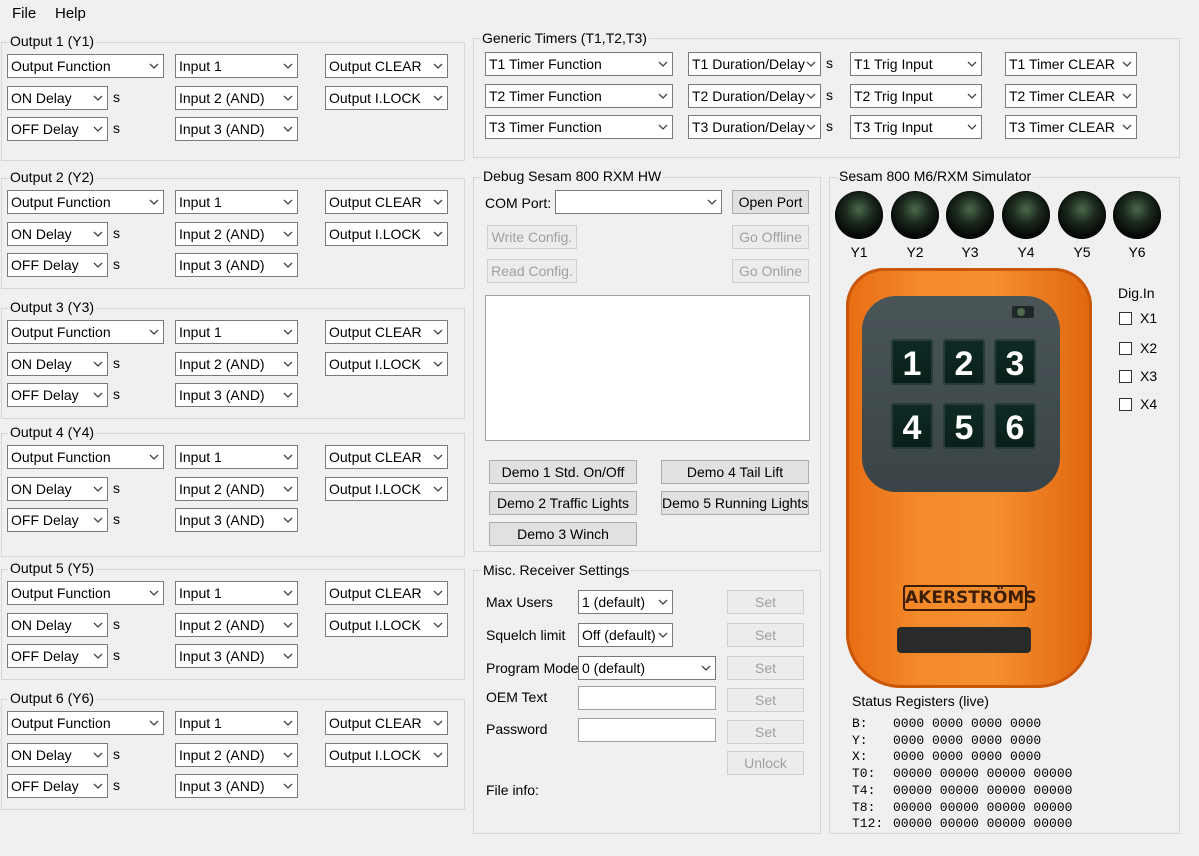 This screenshot has height=856, width=1199. Describe the element at coordinates (518, 203) in the screenshot. I see `com-port-label: COM Port:` at that location.